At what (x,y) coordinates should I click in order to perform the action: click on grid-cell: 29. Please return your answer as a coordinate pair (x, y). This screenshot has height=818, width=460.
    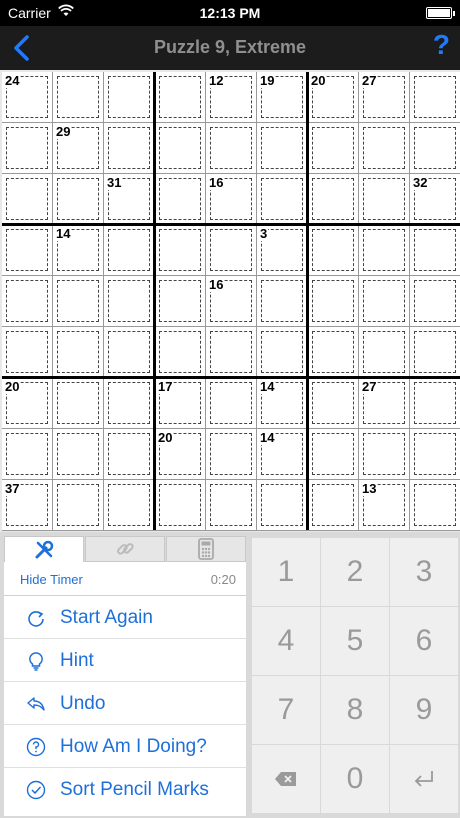
    Looking at the image, I should click on (78, 148).